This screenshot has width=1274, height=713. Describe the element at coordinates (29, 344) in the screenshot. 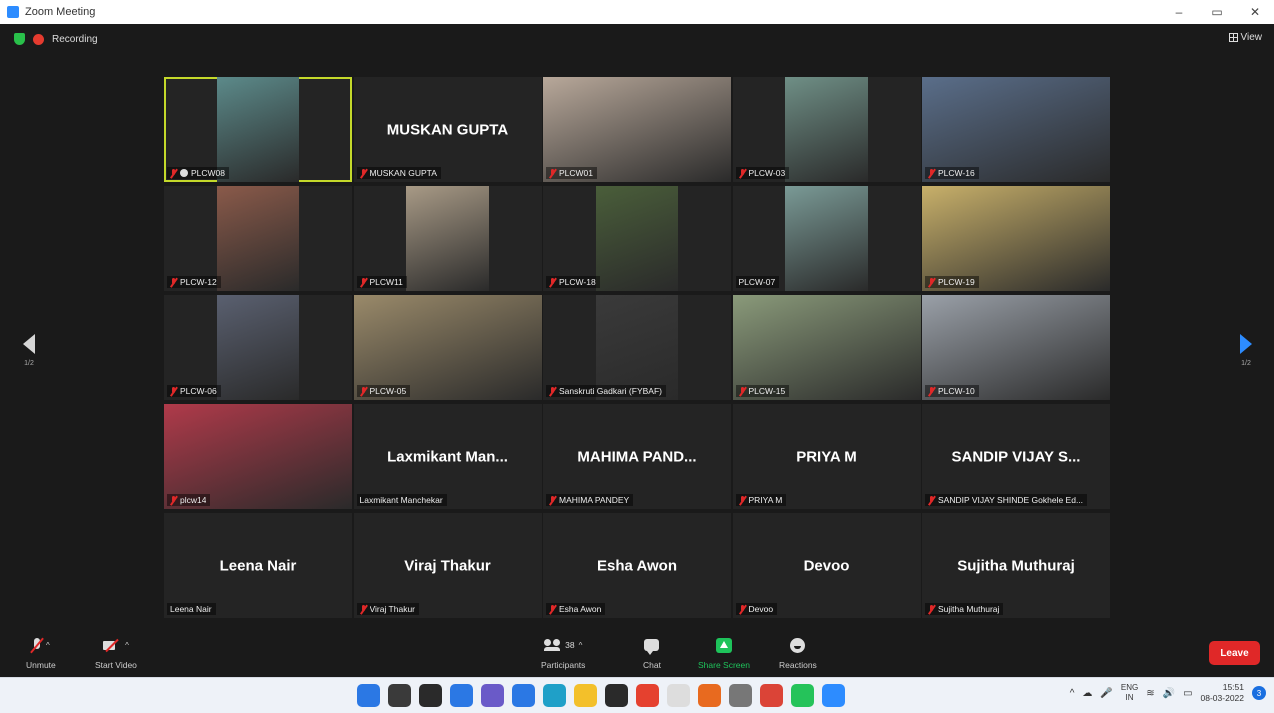

I see `arrow-left-icon` at that location.